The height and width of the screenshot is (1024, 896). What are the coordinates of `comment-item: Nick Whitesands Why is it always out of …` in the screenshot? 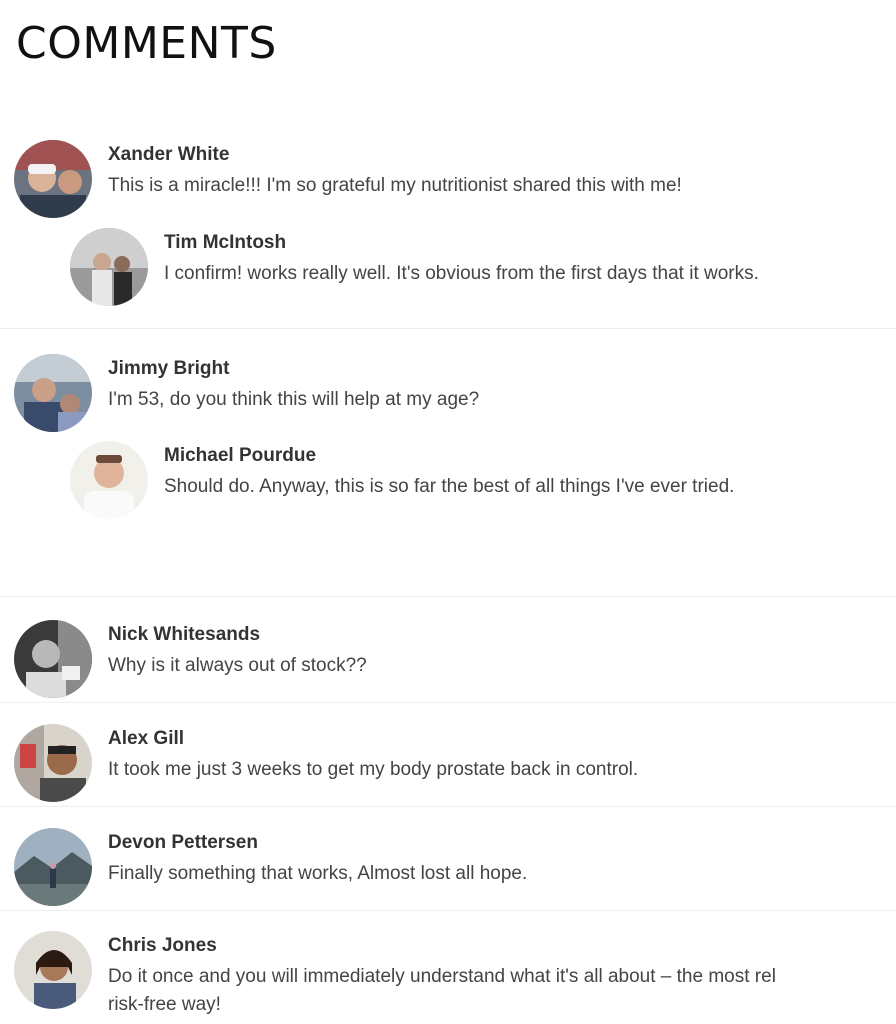 It's located at (190, 659).